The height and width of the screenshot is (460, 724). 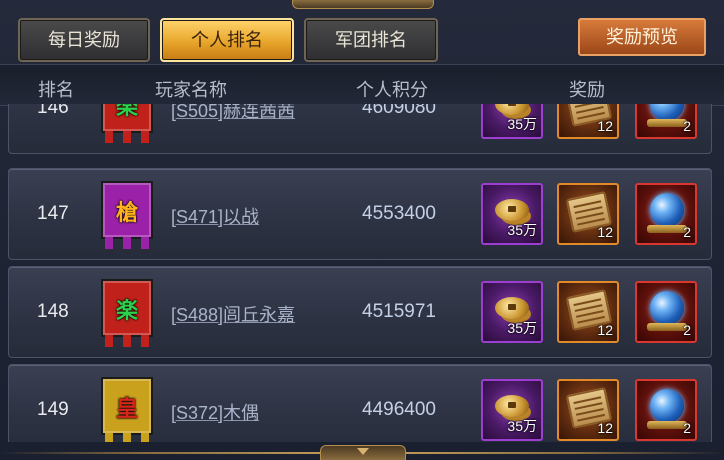 I want to click on player-name-link: [S471]以战, so click(x=215, y=216).